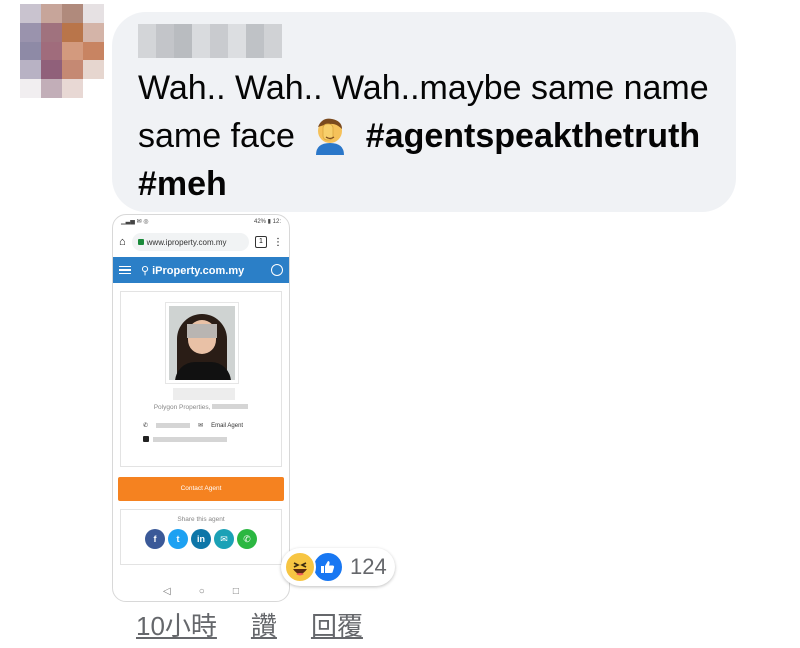  I want to click on phone-redacted, so click(173, 425).